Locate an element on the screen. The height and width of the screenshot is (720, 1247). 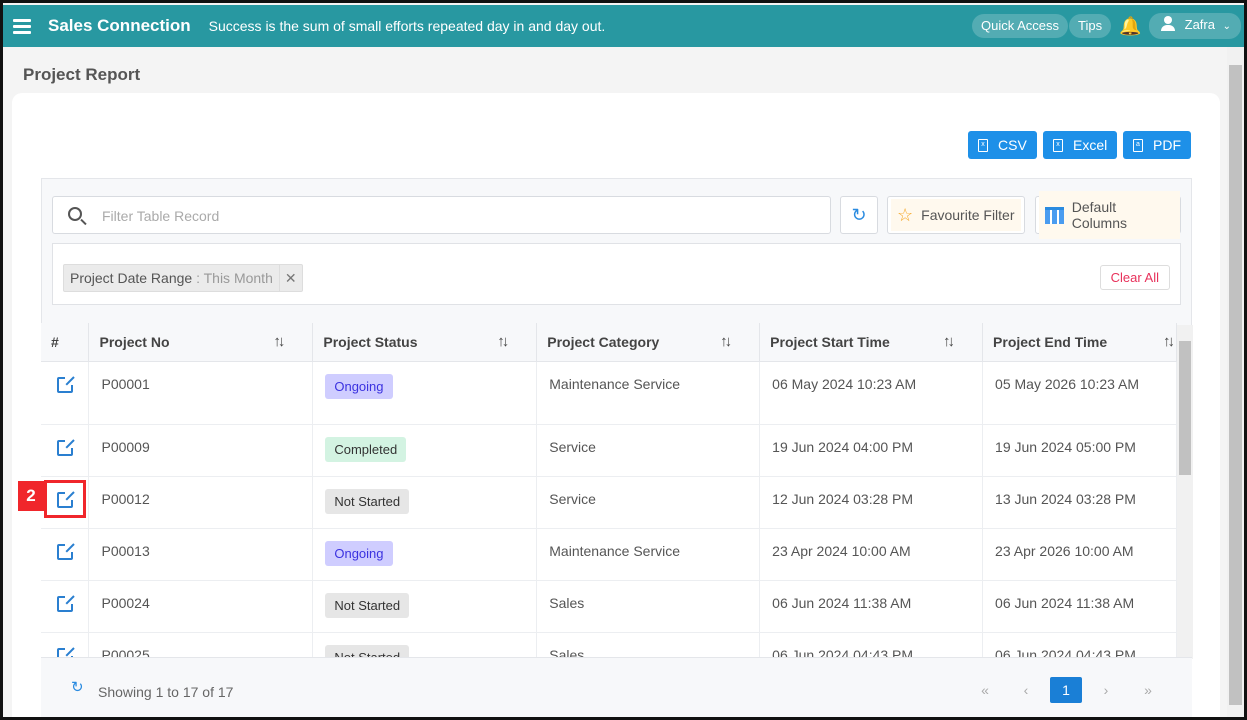
project-no: P00024 is located at coordinates (201, 606).